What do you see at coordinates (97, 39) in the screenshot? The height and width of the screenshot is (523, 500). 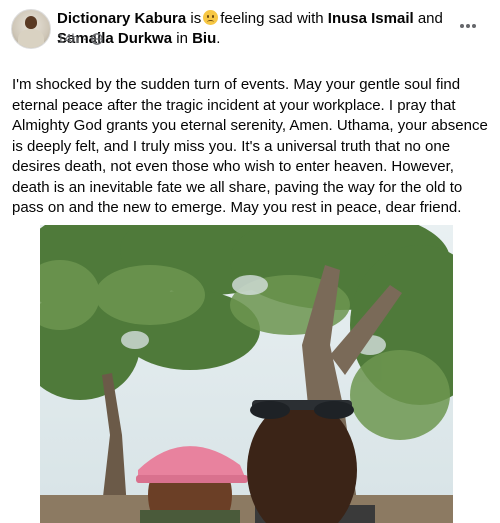 I see `globe-icon` at bounding box center [97, 39].